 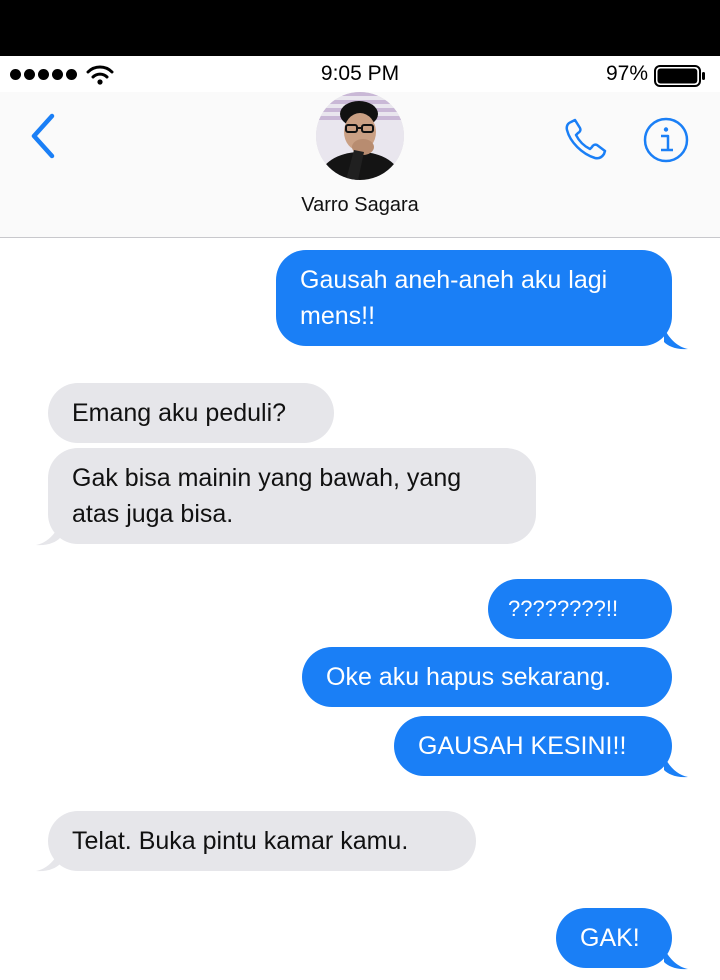 I want to click on message-bubble-outgoing: ????????!!, so click(x=580, y=609).